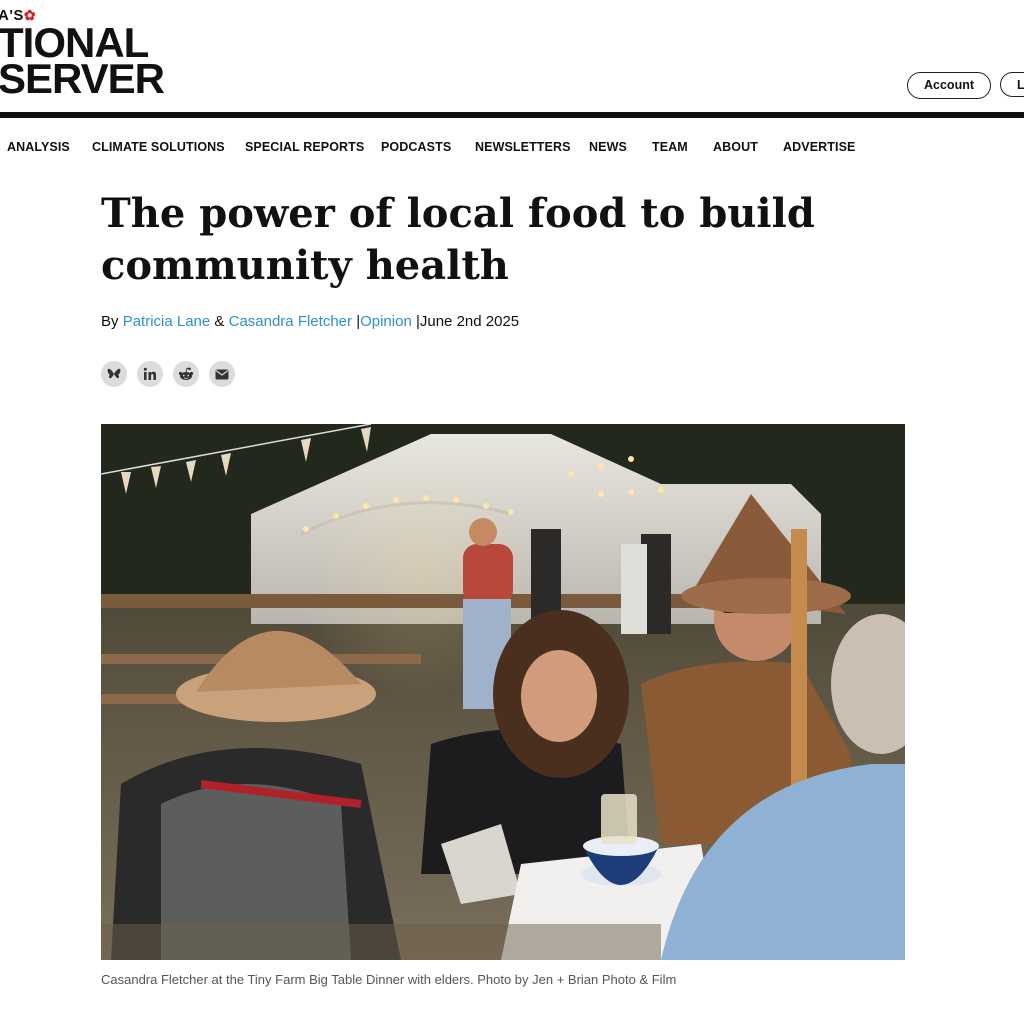 This screenshot has height=1024, width=1024. What do you see at coordinates (82, 78) in the screenshot?
I see `logo-line-3: SERVER` at bounding box center [82, 78].